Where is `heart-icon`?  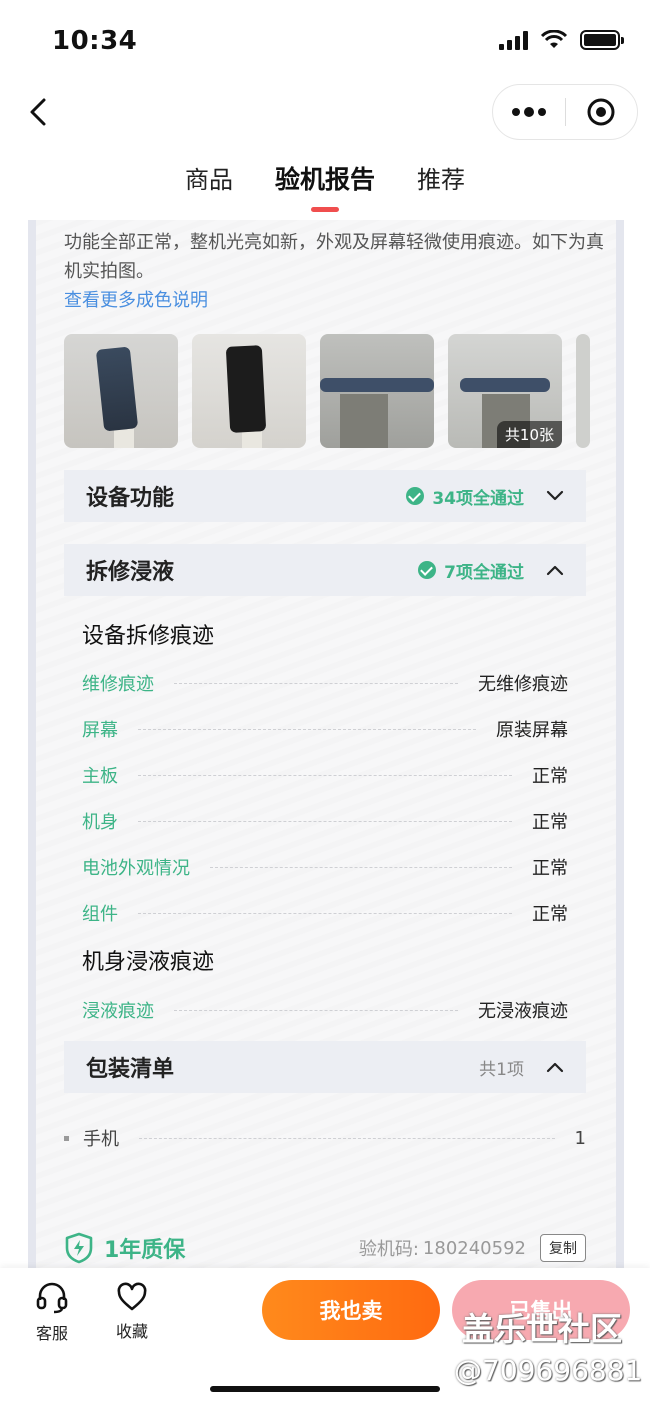 heart-icon is located at coordinates (132, 1296).